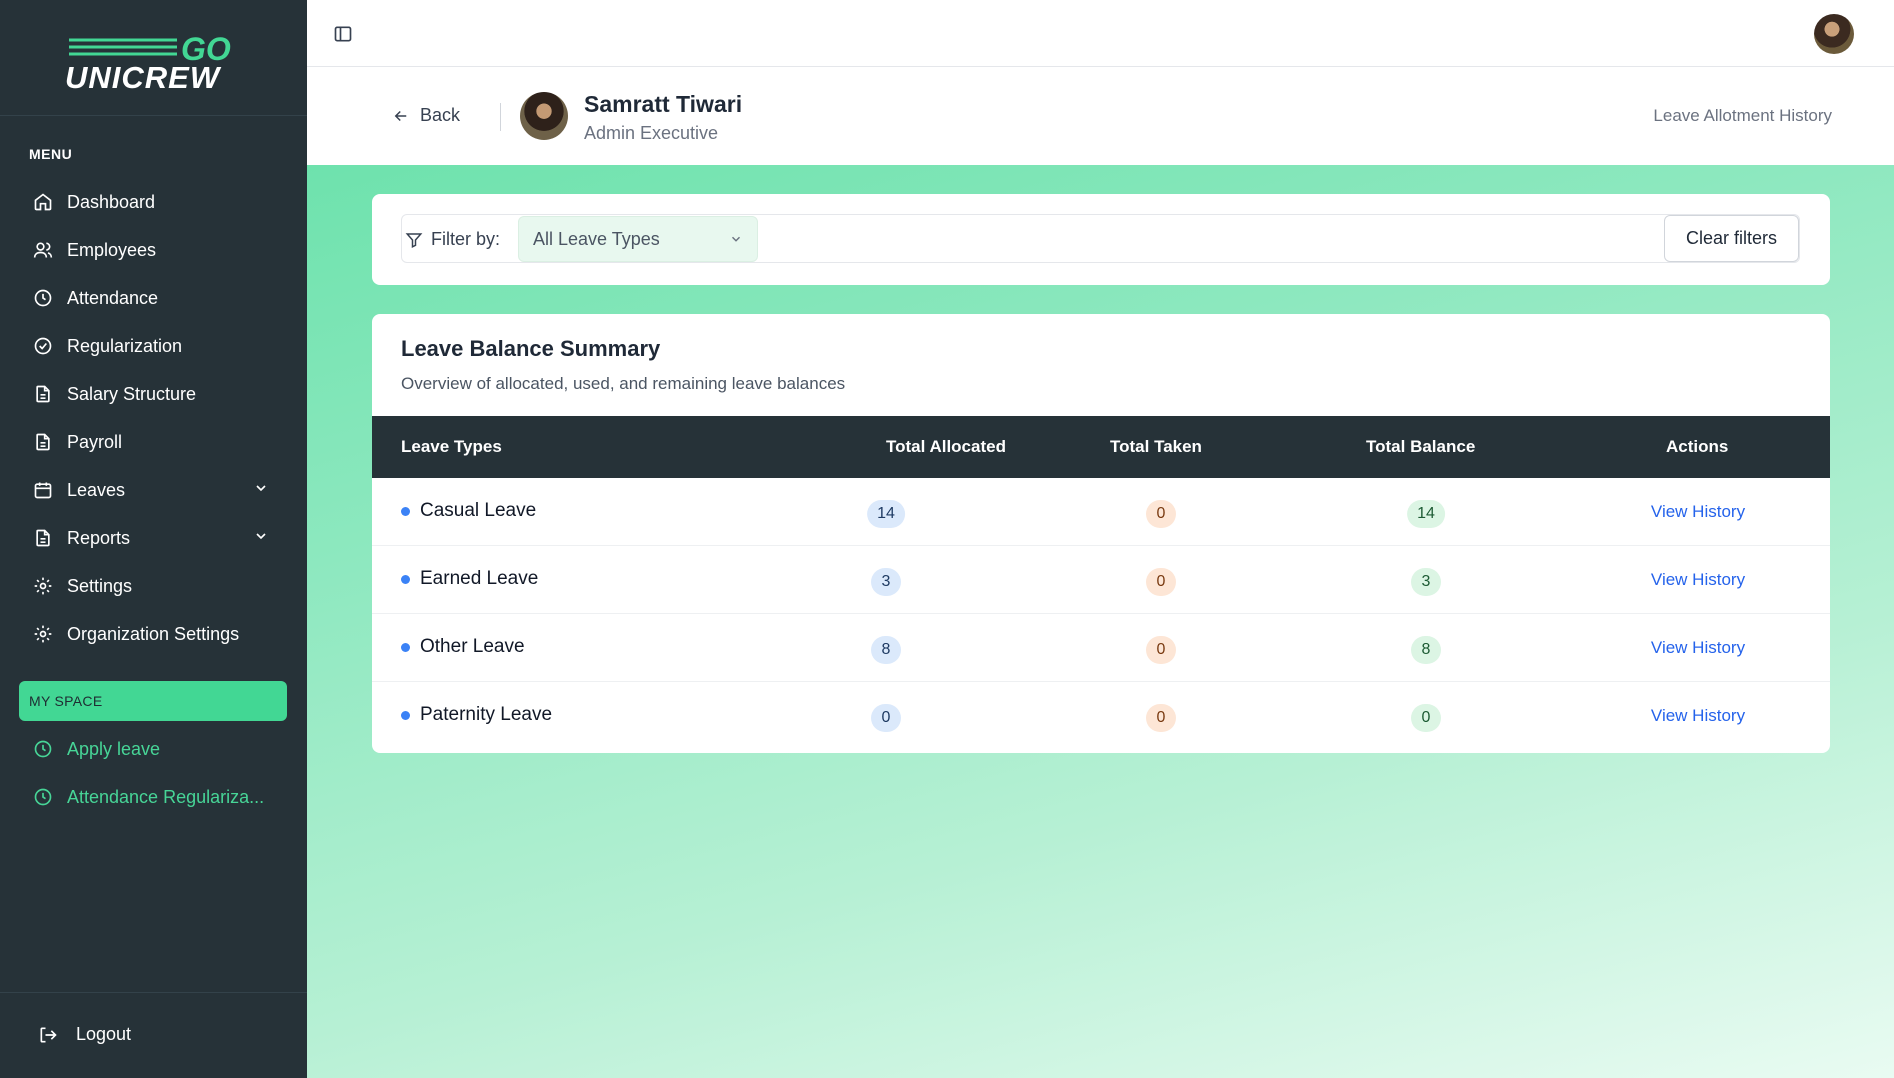  I want to click on sidebar-item-employees: Employees, so click(153, 250).